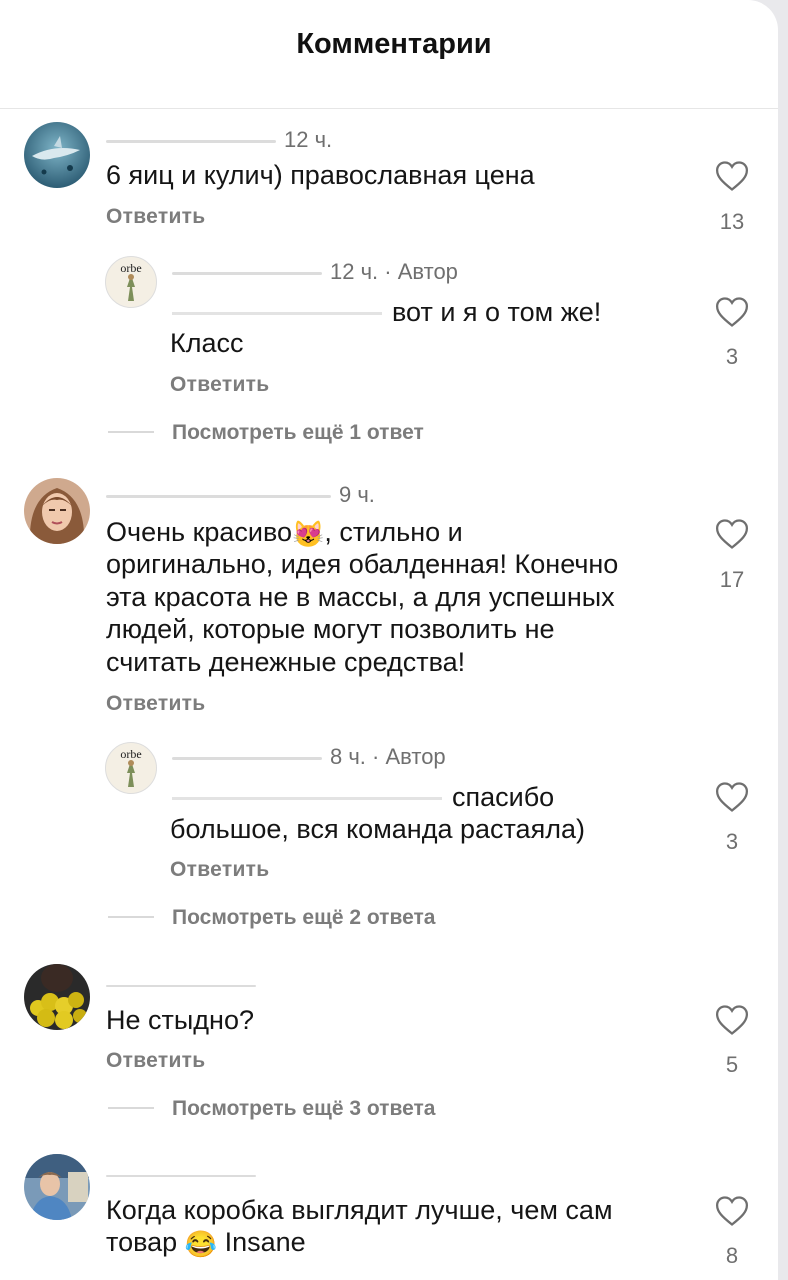 The width and height of the screenshot is (788, 1280). I want to click on reply-text-line1: спасибо, so click(363, 797).